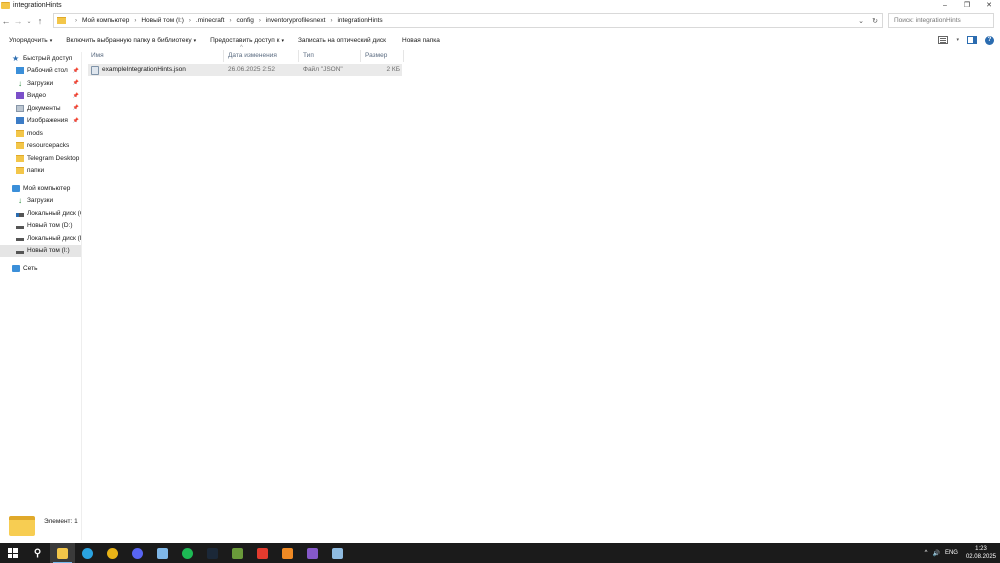 This screenshot has height=563, width=1000. Describe the element at coordinates (230, 20) in the screenshot. I see `chevron-right-icon: ›` at that location.